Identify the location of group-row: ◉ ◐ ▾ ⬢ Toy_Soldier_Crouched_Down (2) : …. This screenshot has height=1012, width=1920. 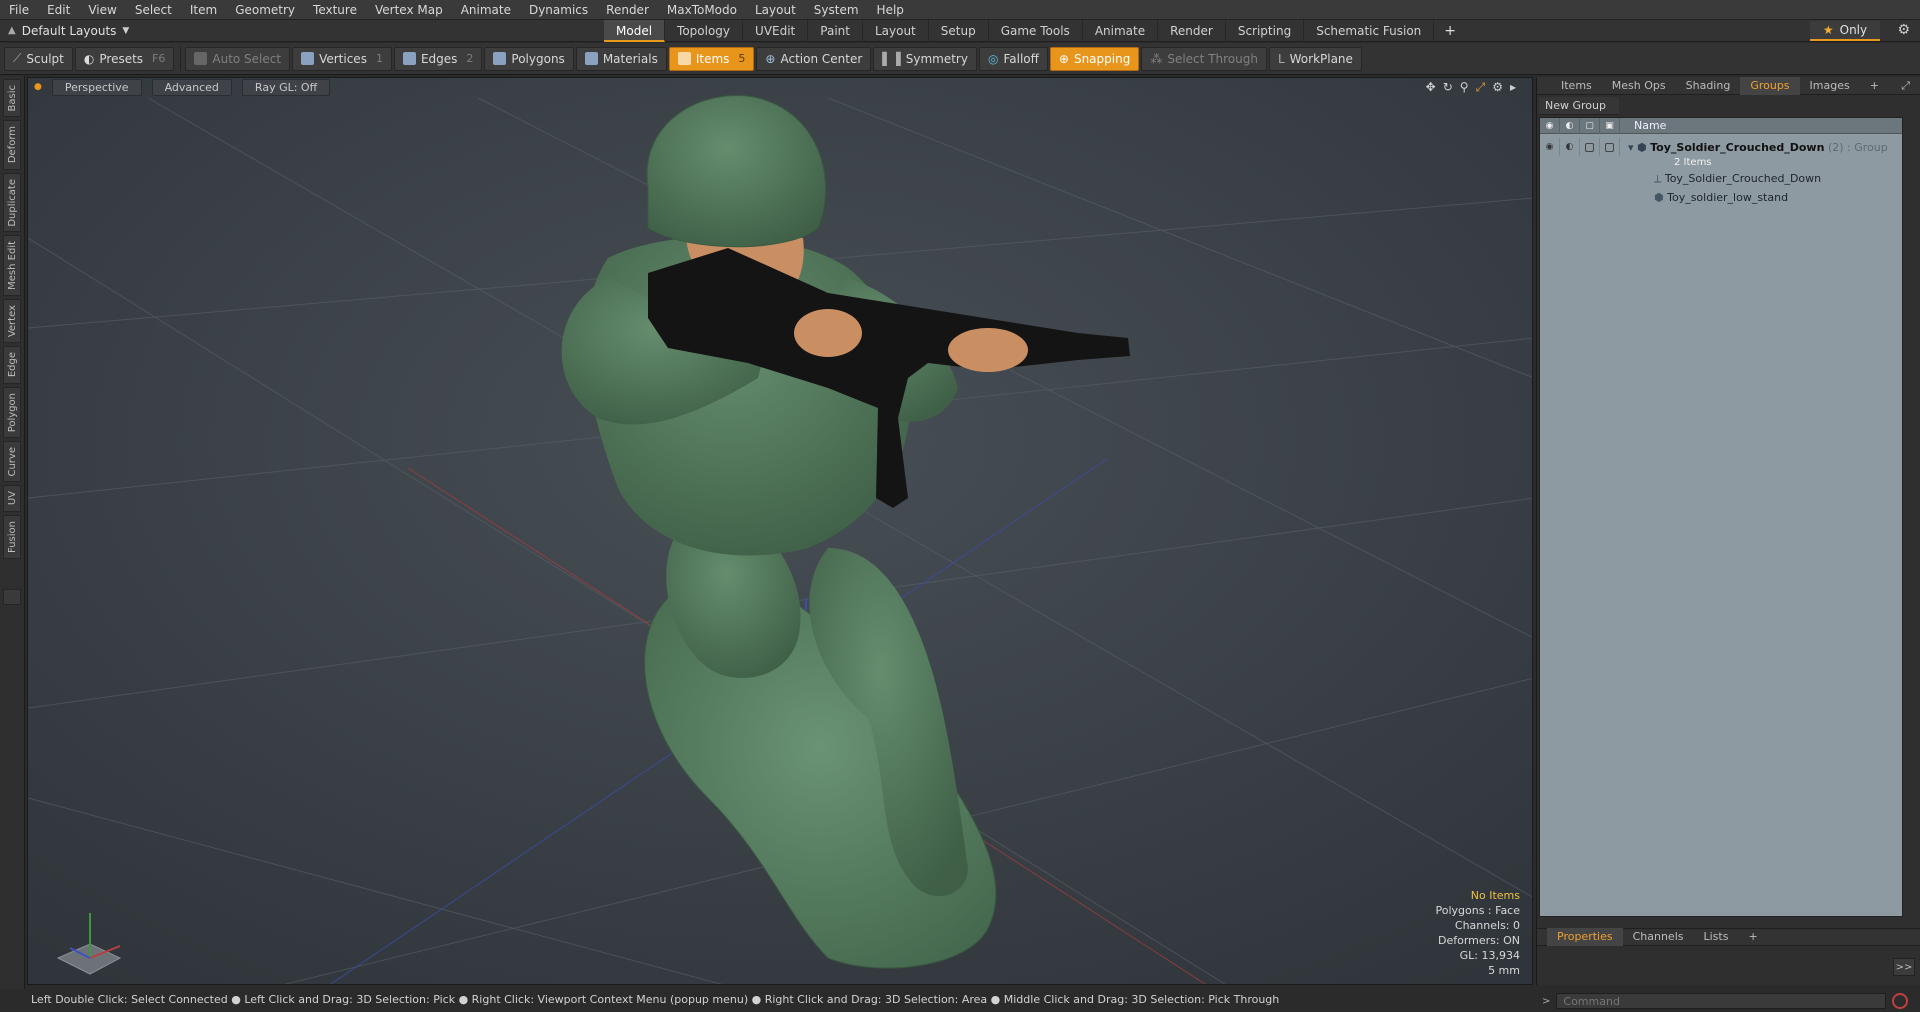
(1721, 147).